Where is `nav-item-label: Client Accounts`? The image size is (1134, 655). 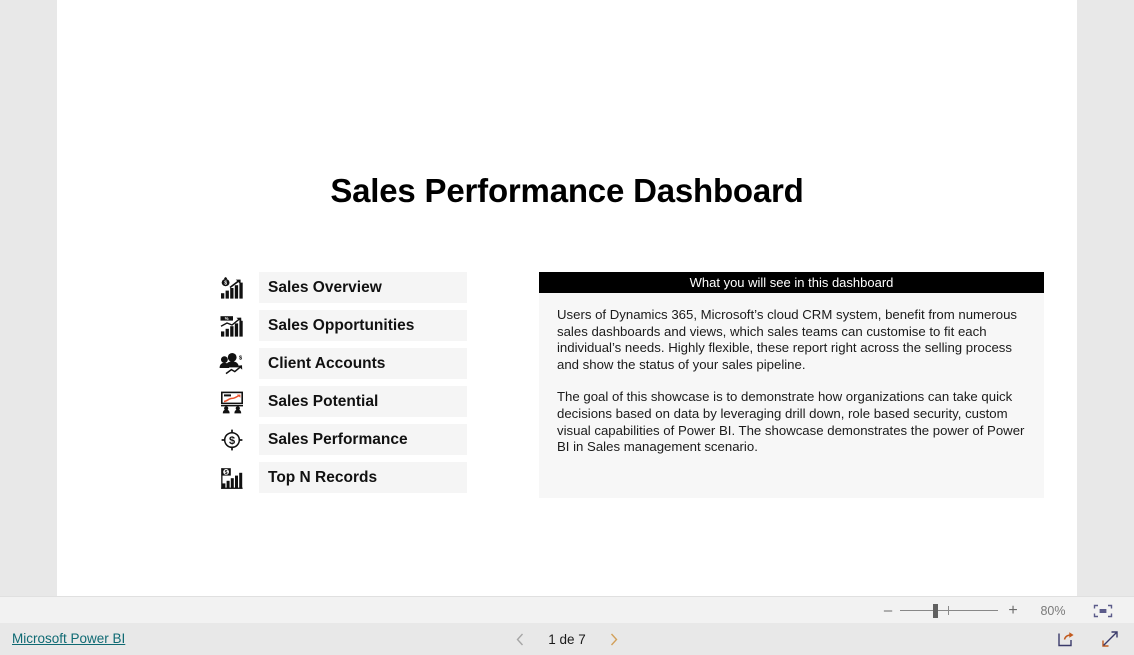
nav-item-label: Client Accounts is located at coordinates (363, 363).